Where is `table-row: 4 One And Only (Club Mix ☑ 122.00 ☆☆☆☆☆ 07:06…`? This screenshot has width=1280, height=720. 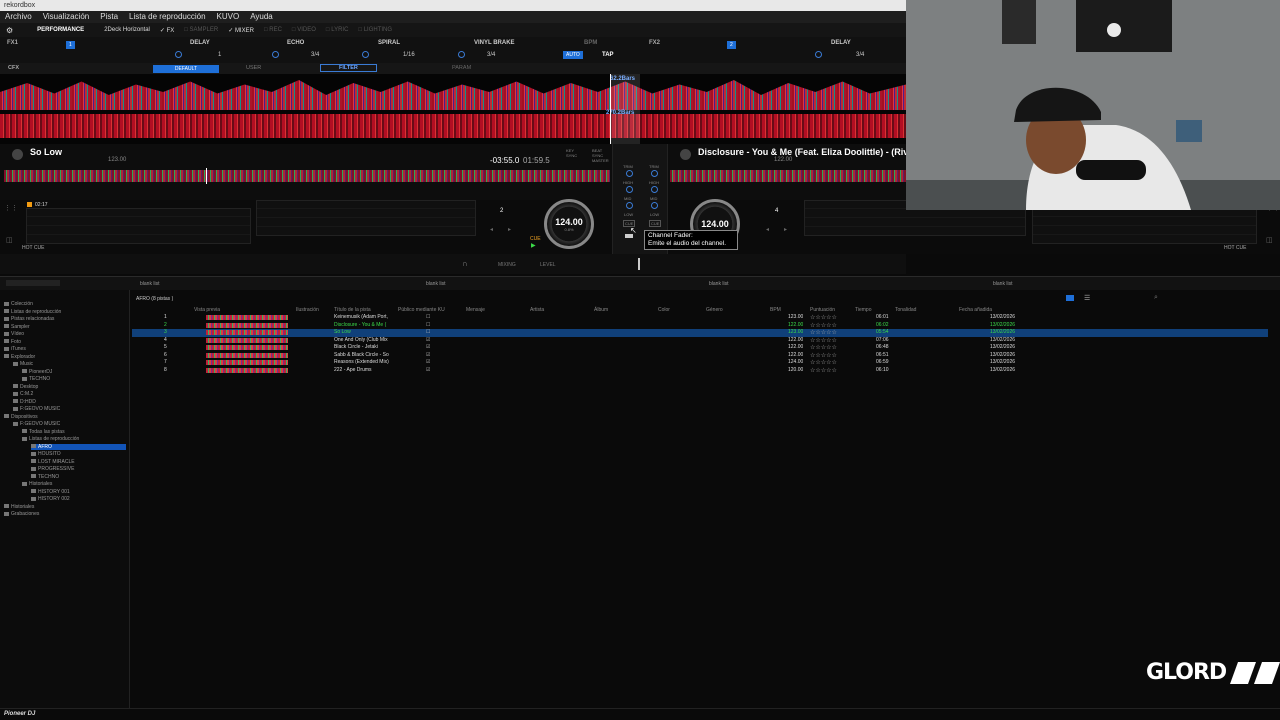
table-row: 4 One And Only (Club Mix ☑ 122.00 ☆☆☆☆☆ 07:06… is located at coordinates (700, 341).